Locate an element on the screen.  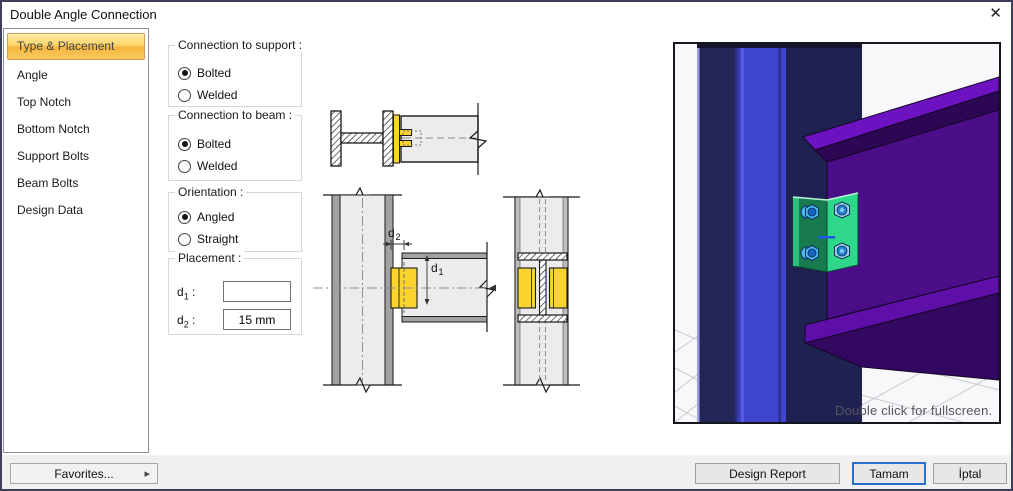
titlebar: Double Angle Connection ✕ is located at coordinates (506, 14).